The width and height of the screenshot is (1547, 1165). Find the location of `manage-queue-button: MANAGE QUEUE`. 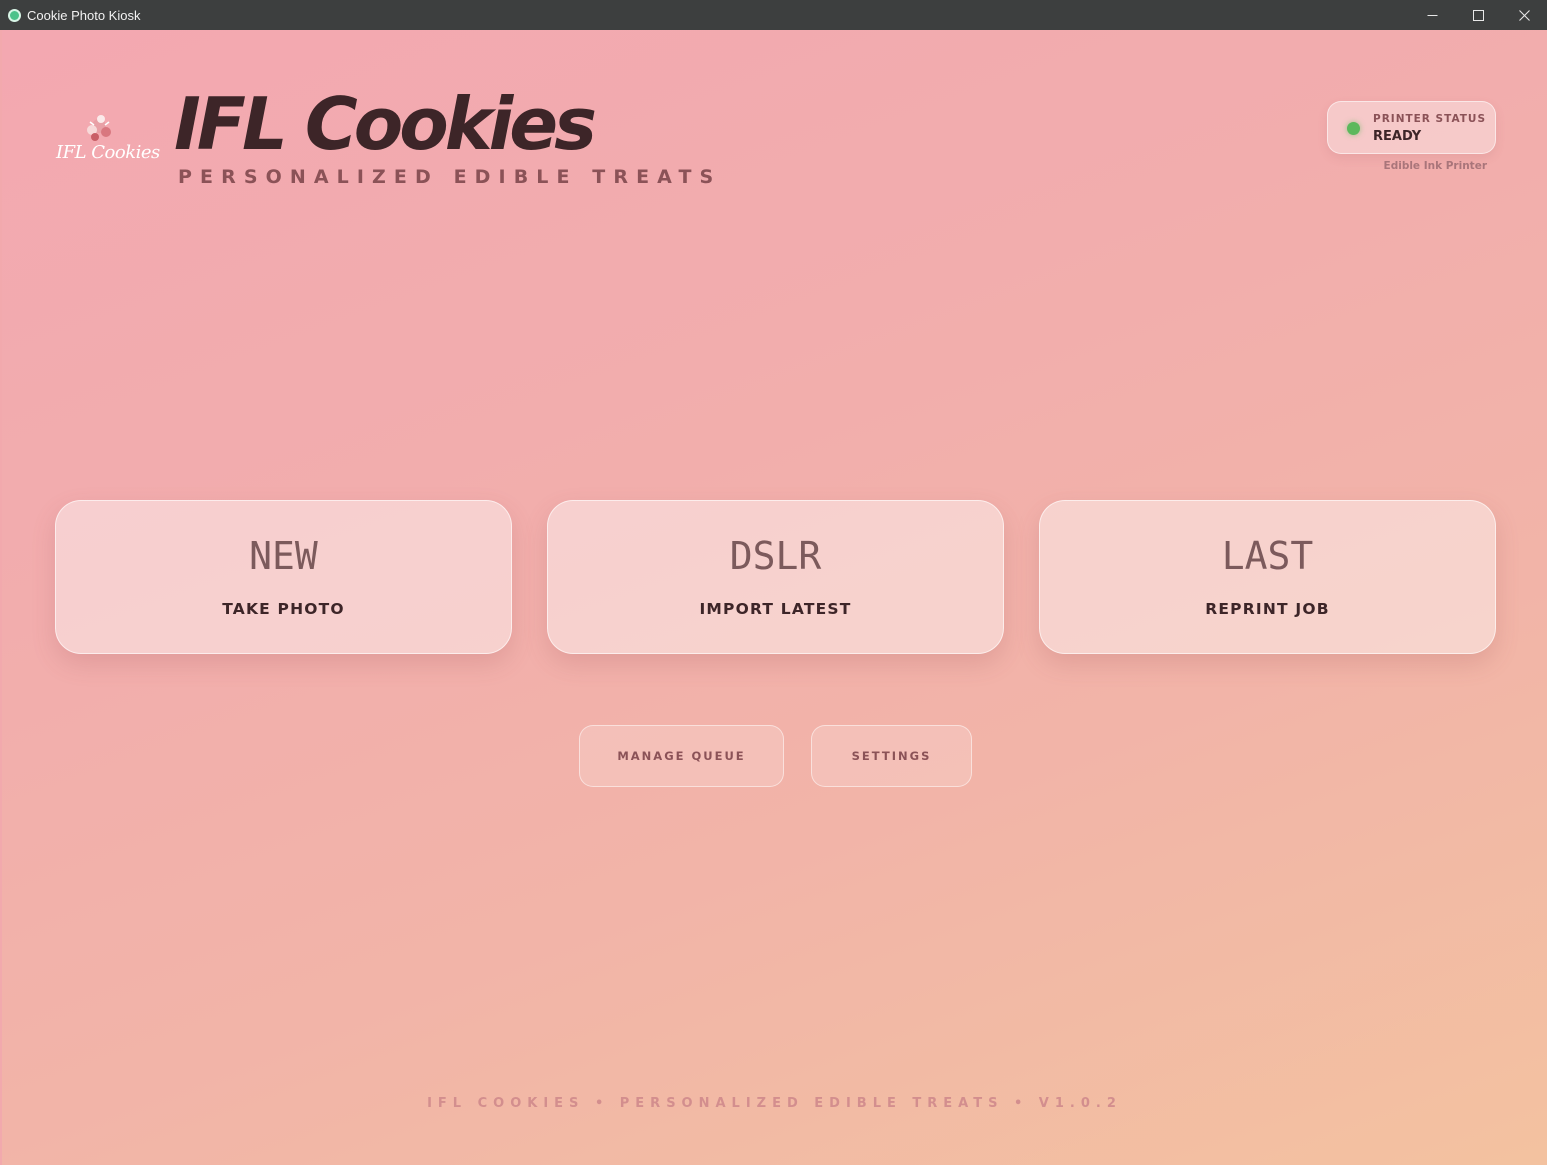

manage-queue-button: MANAGE QUEUE is located at coordinates (681, 756).